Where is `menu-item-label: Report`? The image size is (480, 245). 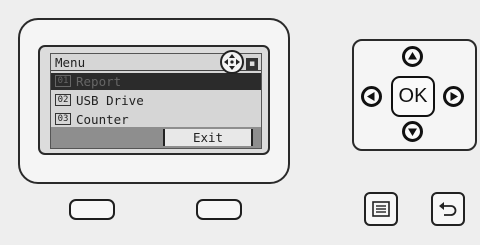
menu-item-label: Report is located at coordinates (99, 81).